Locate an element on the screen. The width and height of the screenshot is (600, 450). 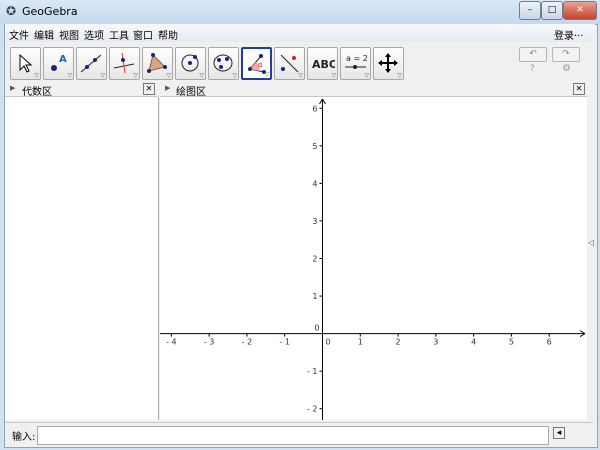
x-tick-label: - 3 is located at coordinates (209, 342).